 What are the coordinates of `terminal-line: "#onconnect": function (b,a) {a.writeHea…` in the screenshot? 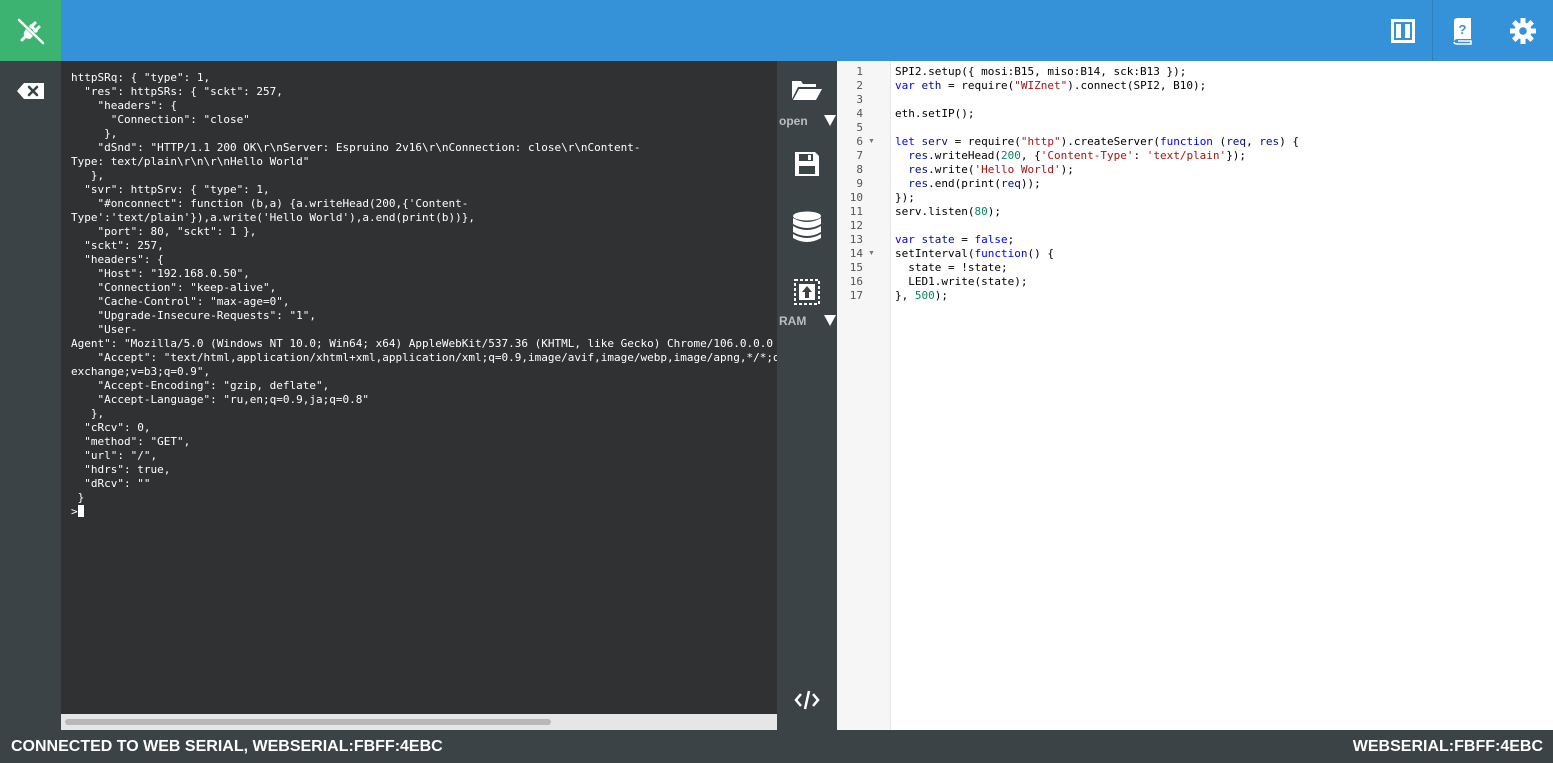 It's located at (283, 203).